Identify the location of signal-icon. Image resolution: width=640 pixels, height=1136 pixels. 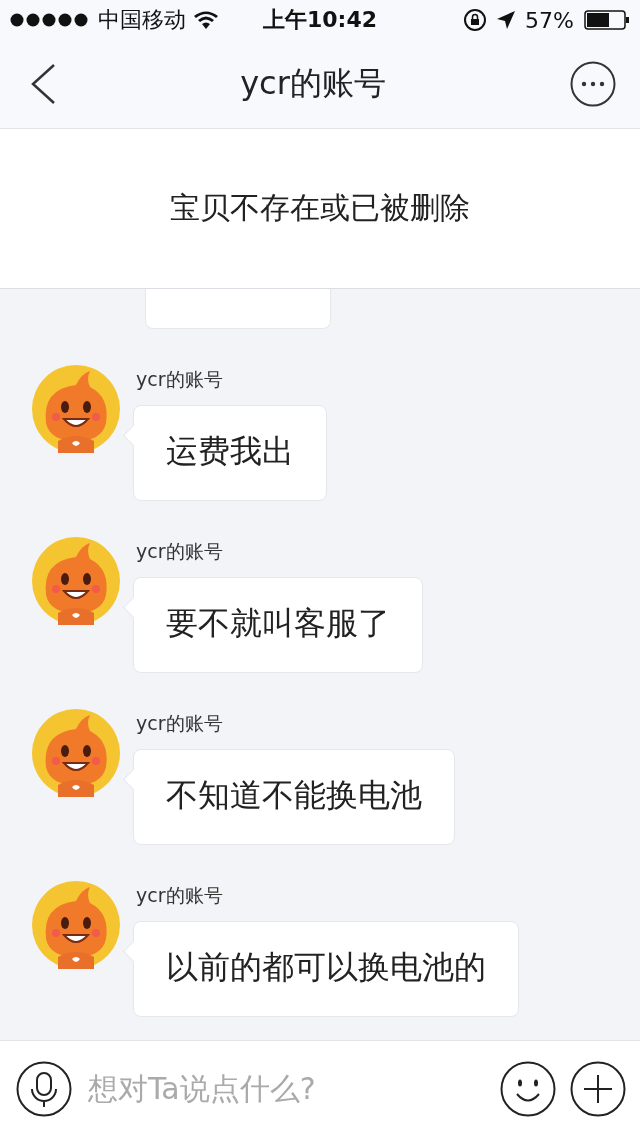
(50, 20).